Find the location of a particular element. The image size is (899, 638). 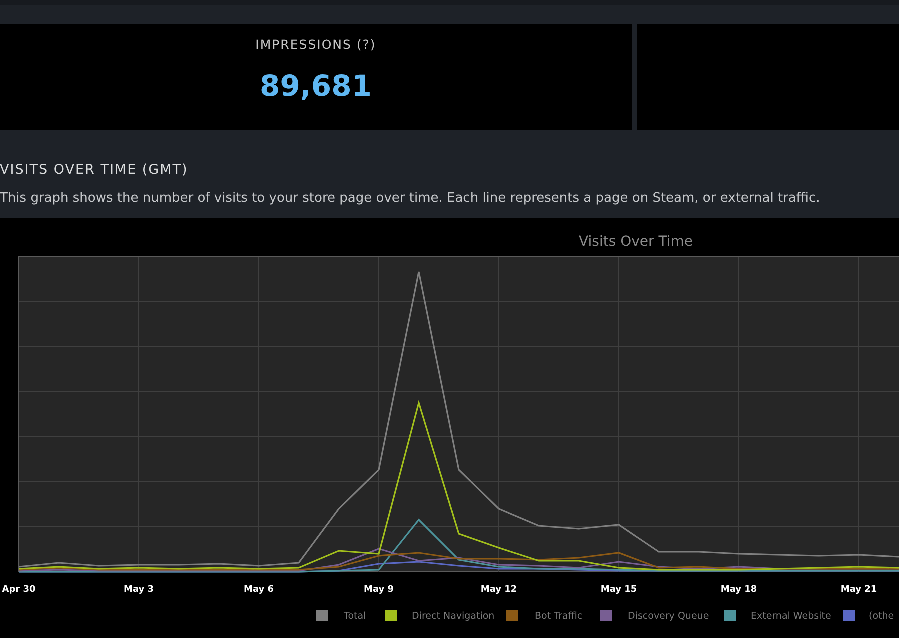

impressions-value: 89,681 is located at coordinates (316, 86).